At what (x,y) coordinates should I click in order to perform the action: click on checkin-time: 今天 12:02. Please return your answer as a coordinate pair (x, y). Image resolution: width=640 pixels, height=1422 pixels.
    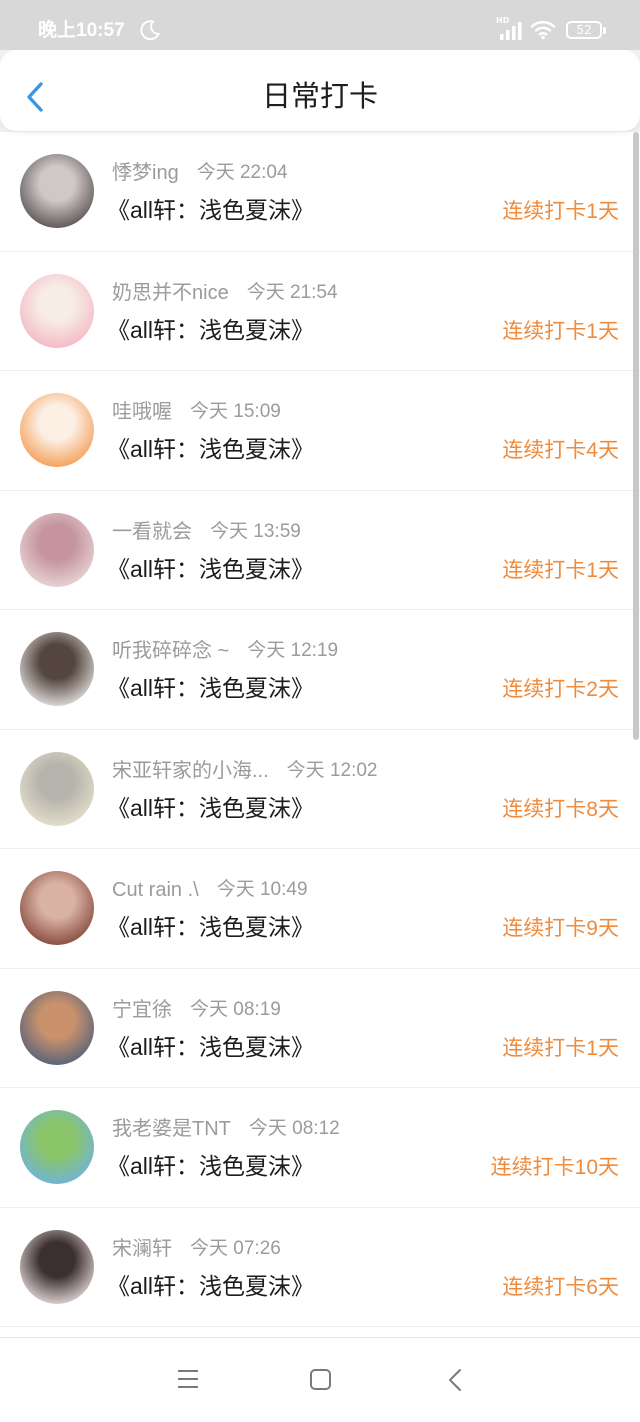
    Looking at the image, I should click on (332, 770).